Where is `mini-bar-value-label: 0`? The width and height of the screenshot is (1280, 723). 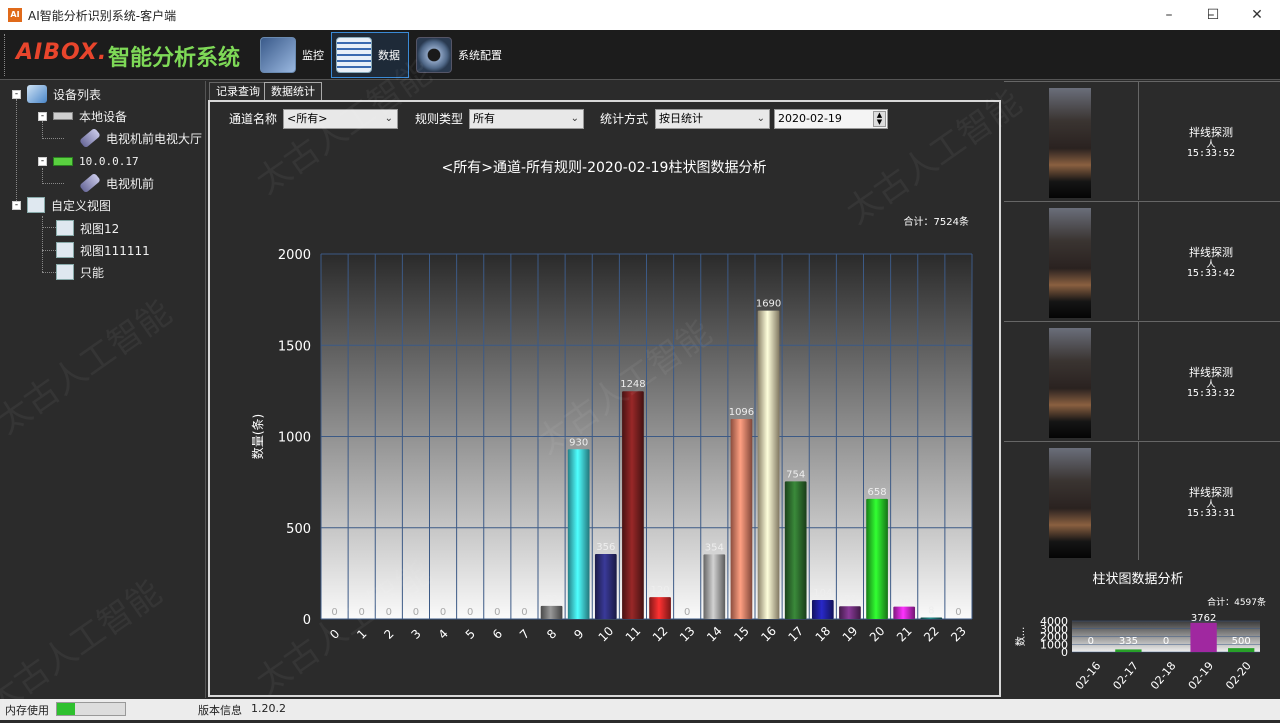
mini-bar-value-label: 0 is located at coordinates (1166, 641).